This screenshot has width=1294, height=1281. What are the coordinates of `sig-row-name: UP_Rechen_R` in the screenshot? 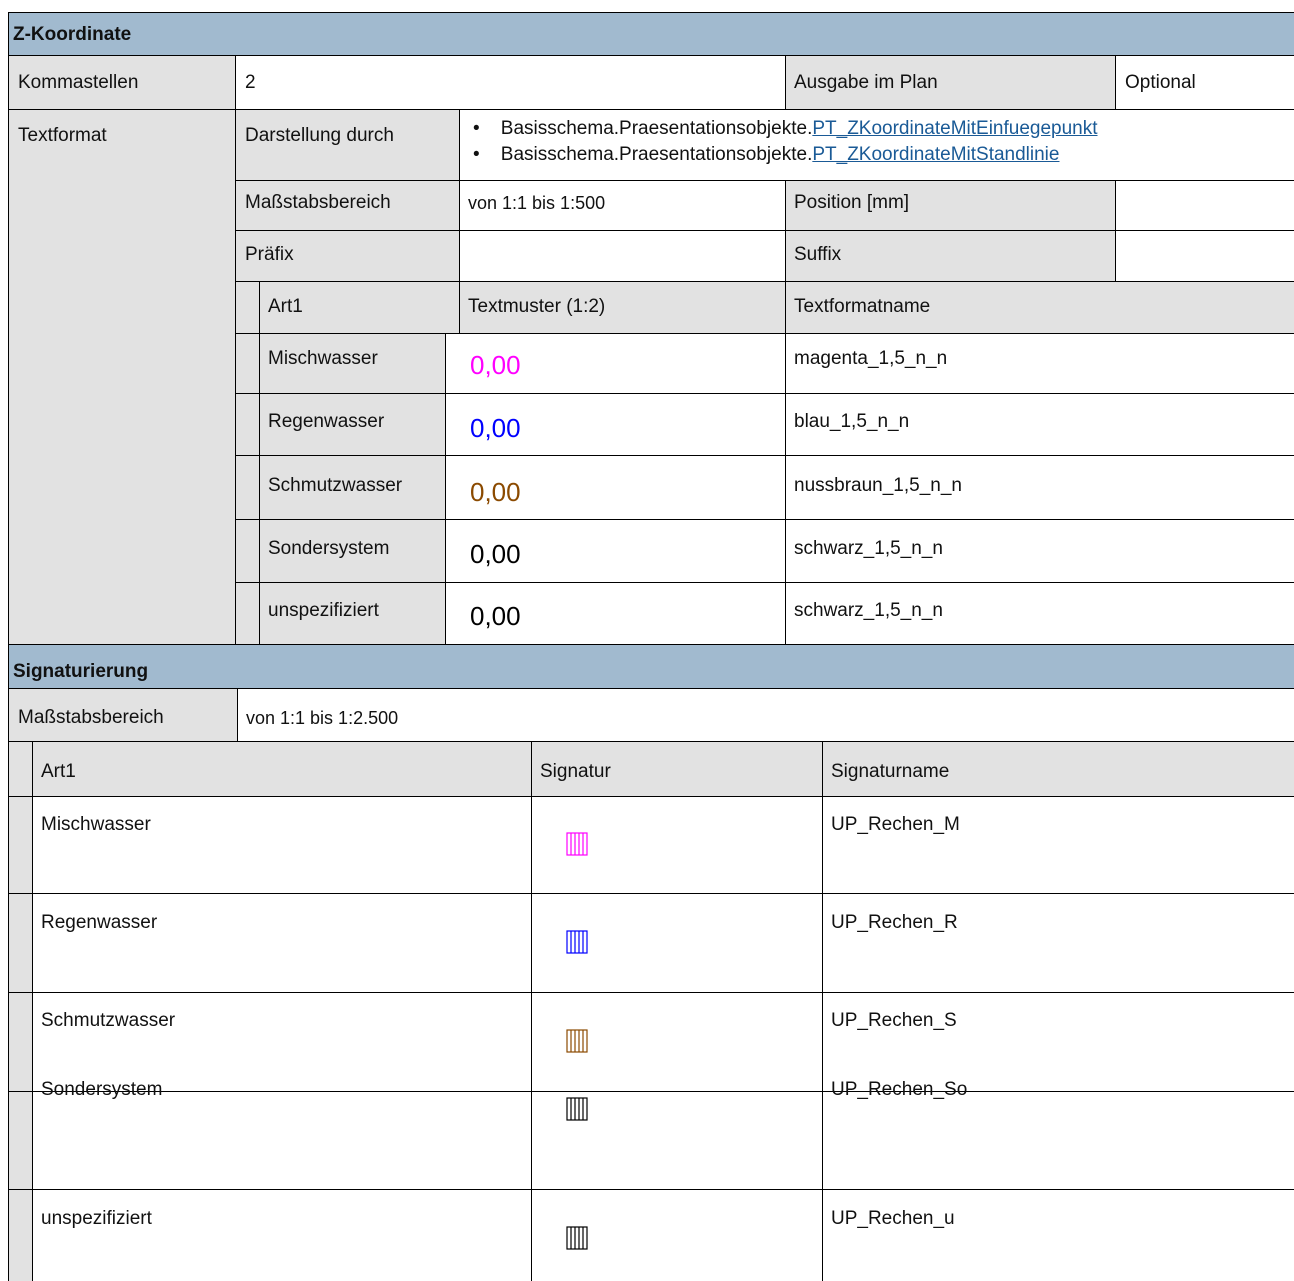 It's located at (894, 922).